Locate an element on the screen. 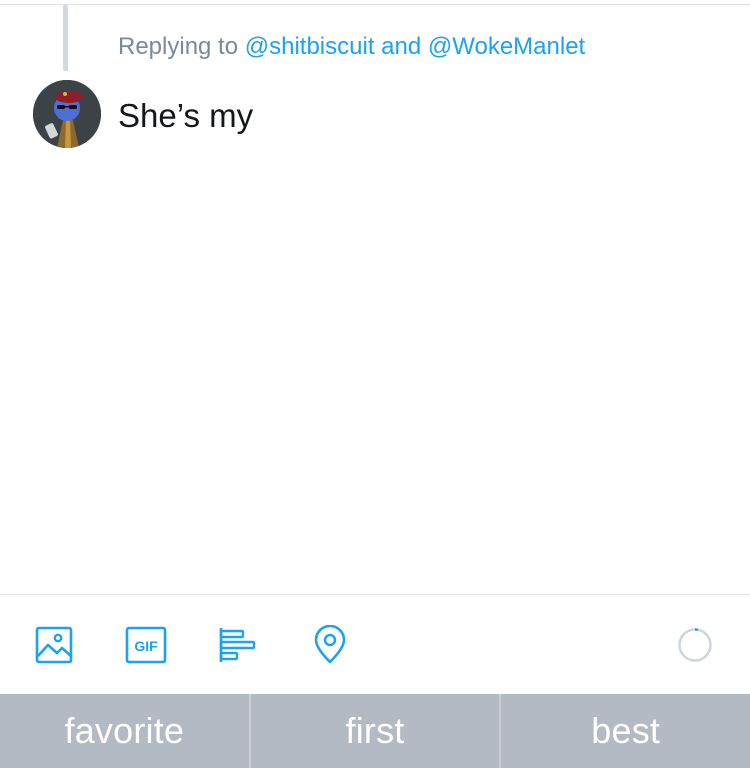  gif-label: GIF is located at coordinates (146, 646).